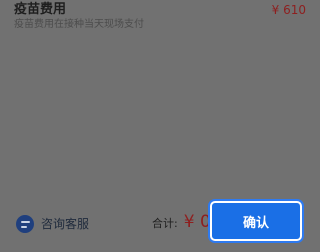 The width and height of the screenshot is (320, 252). I want to click on total-label: 合计:, so click(165, 223).